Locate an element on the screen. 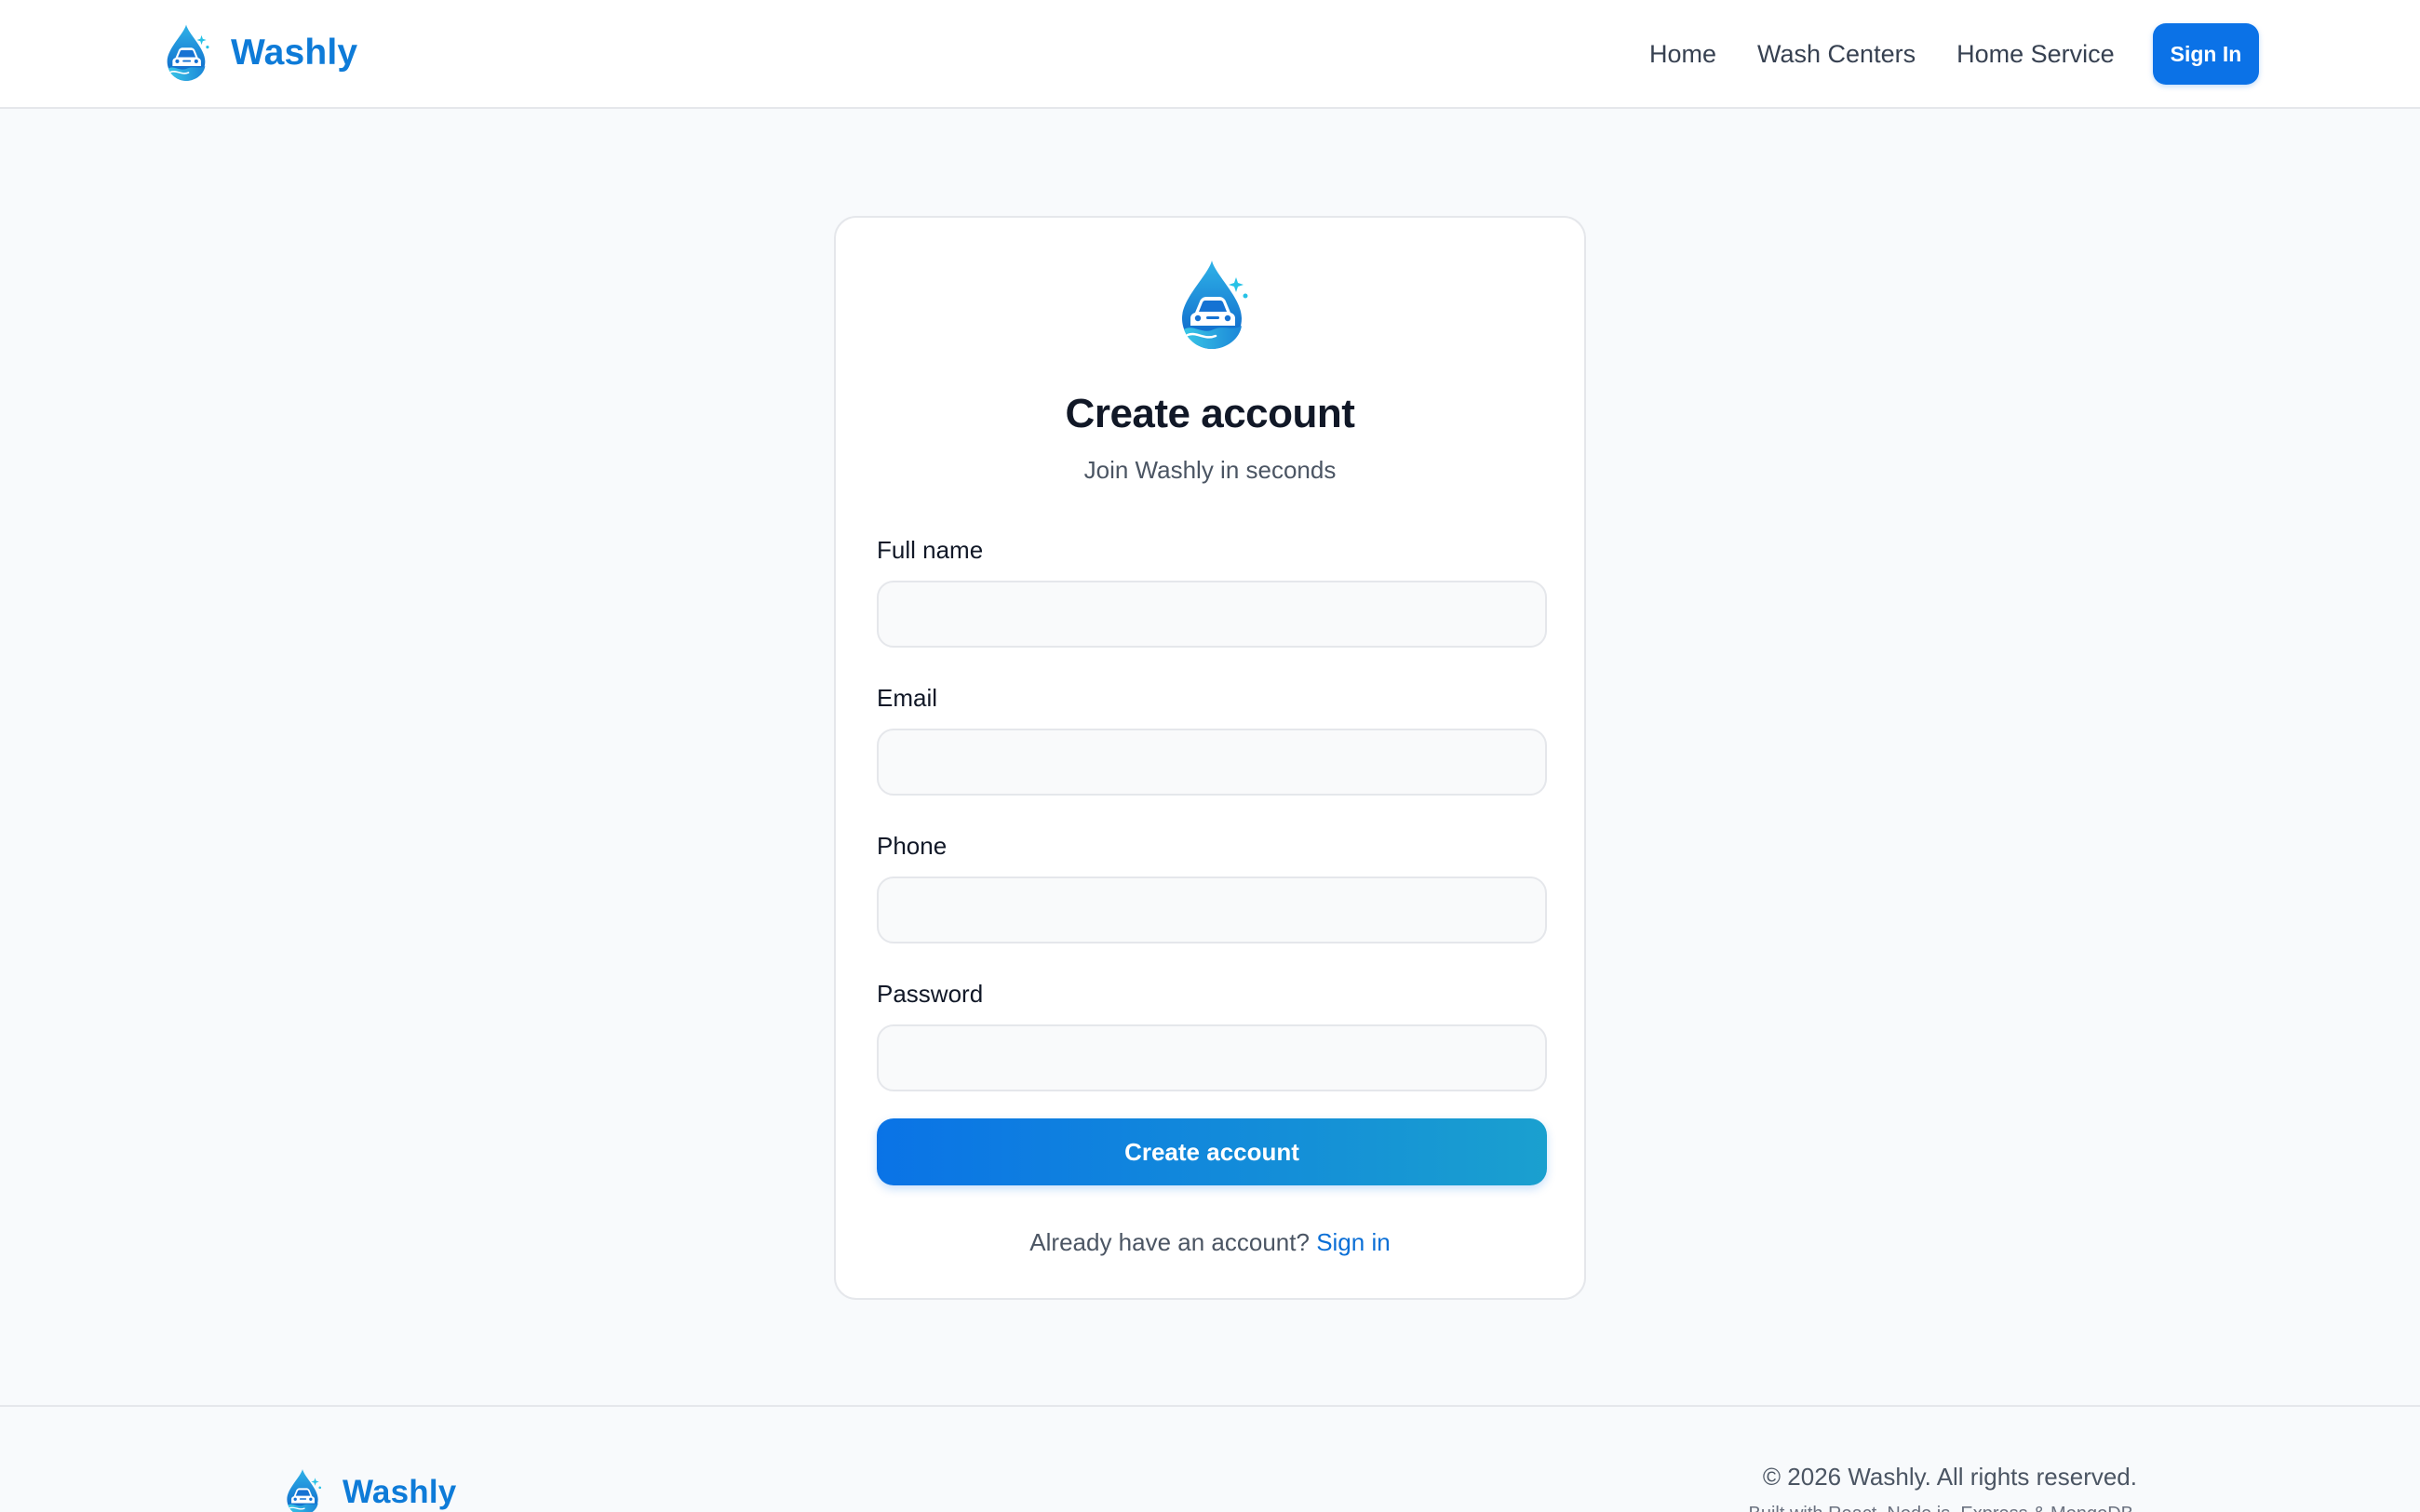  password-input is located at coordinates (1212, 1057).